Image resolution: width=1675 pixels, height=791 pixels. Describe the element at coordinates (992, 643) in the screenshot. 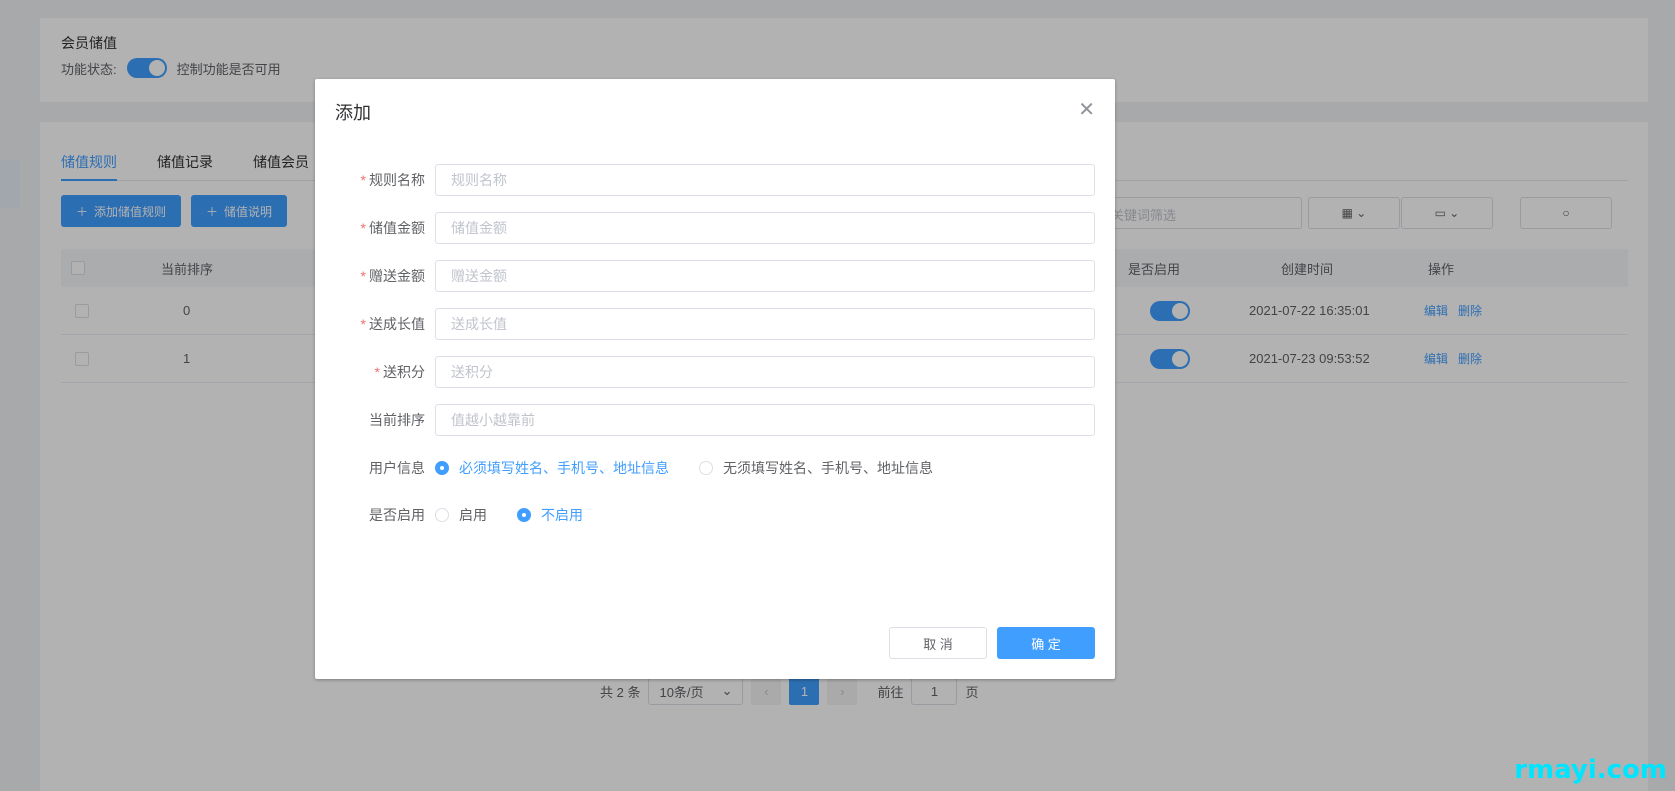

I see `dialog-footer: 取 消 确 定` at that location.